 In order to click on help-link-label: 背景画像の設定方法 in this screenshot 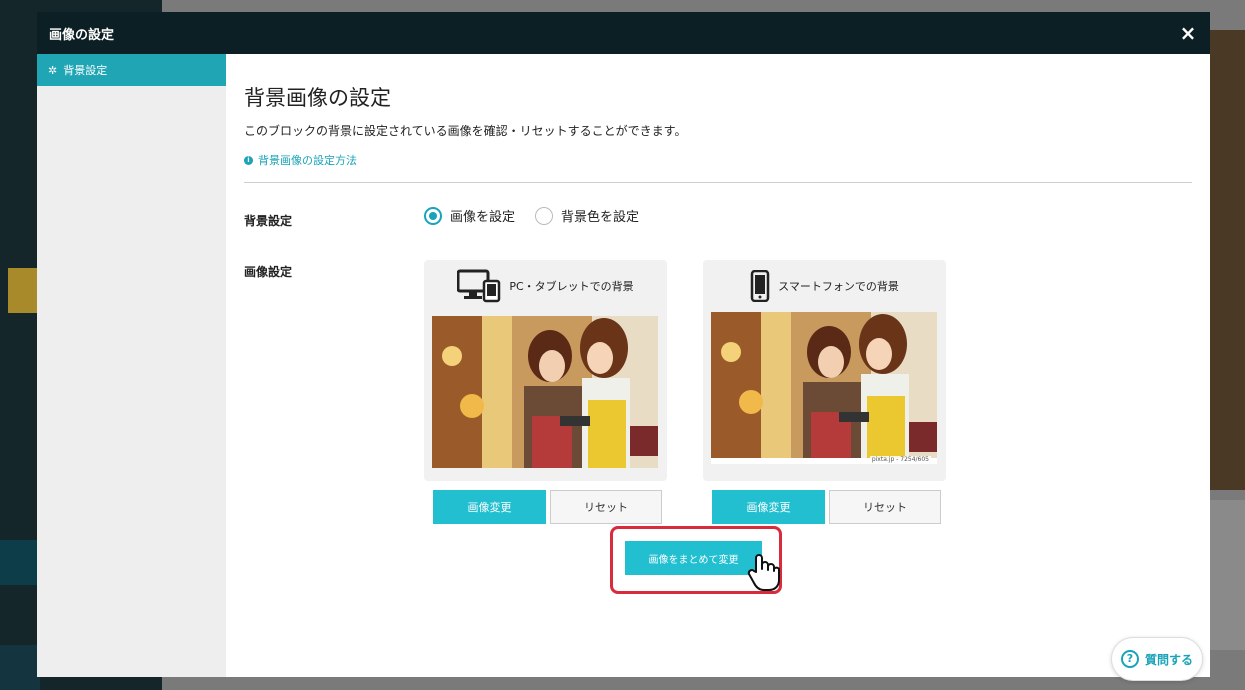, I will do `click(307, 160)`.